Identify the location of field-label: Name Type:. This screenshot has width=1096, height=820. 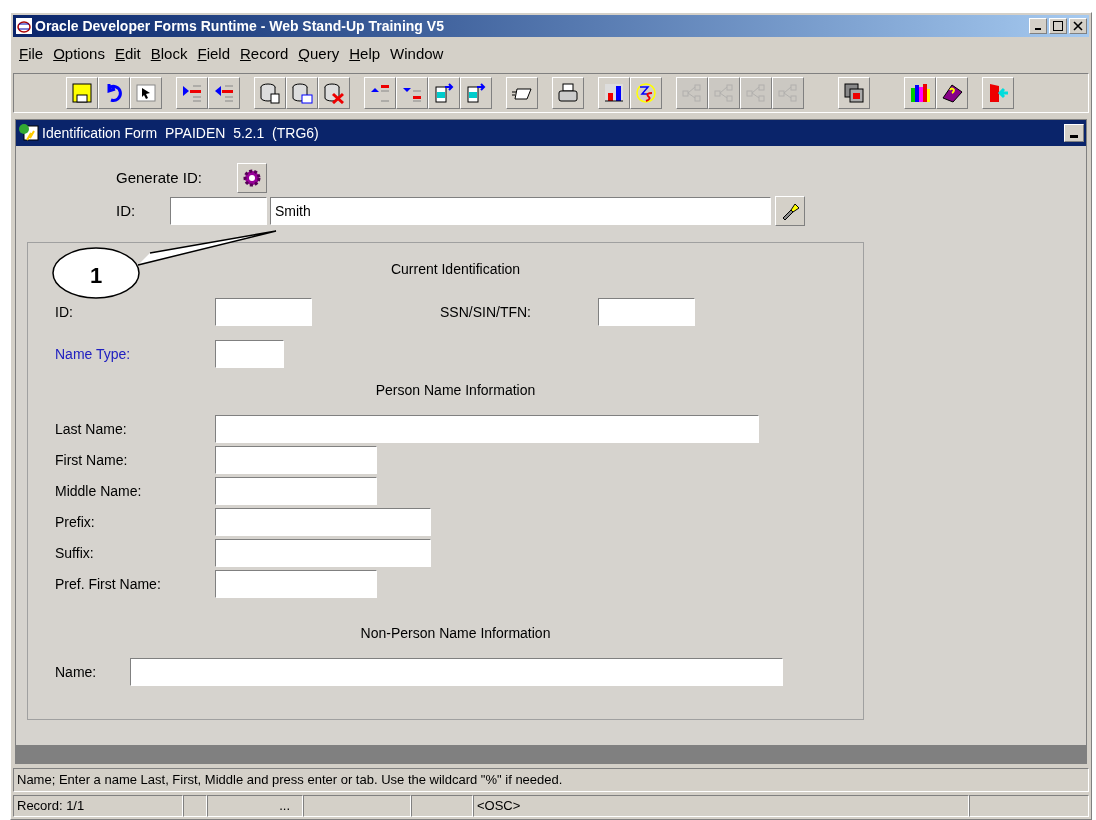
(93, 354).